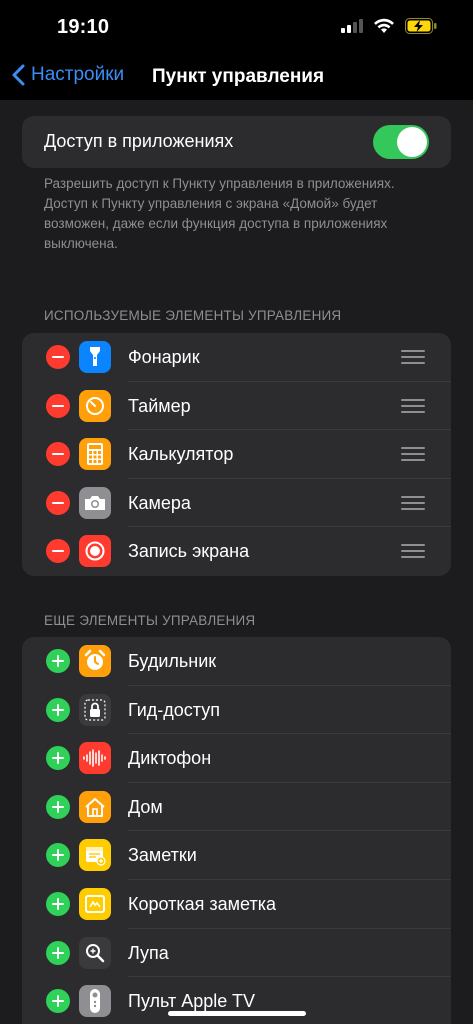 The width and height of the screenshot is (473, 1024). Describe the element at coordinates (148, 952) in the screenshot. I see `list-item-label: Лупа` at that location.